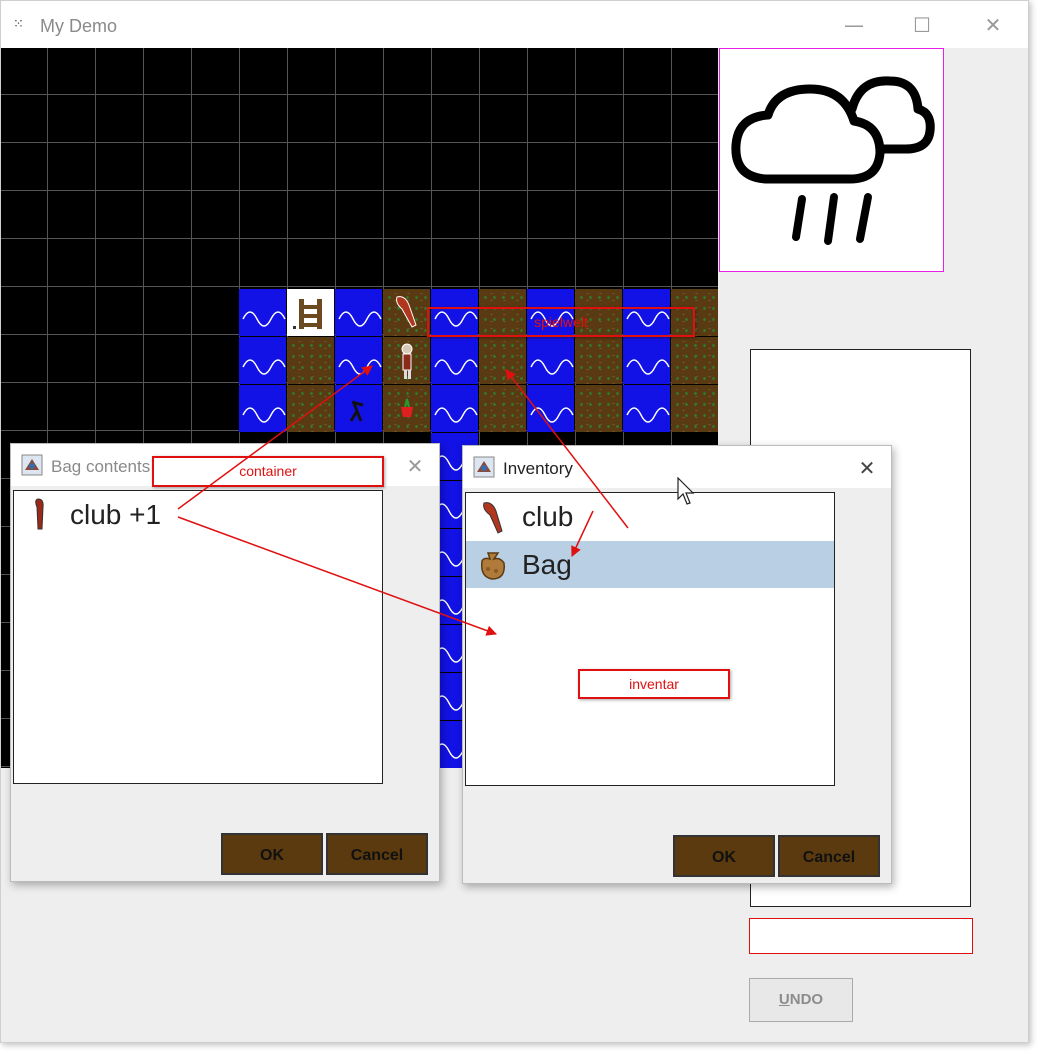 Image resolution: width=1052 pixels, height=1054 pixels. What do you see at coordinates (650, 564) in the screenshot?
I see `list-item: Bag` at bounding box center [650, 564].